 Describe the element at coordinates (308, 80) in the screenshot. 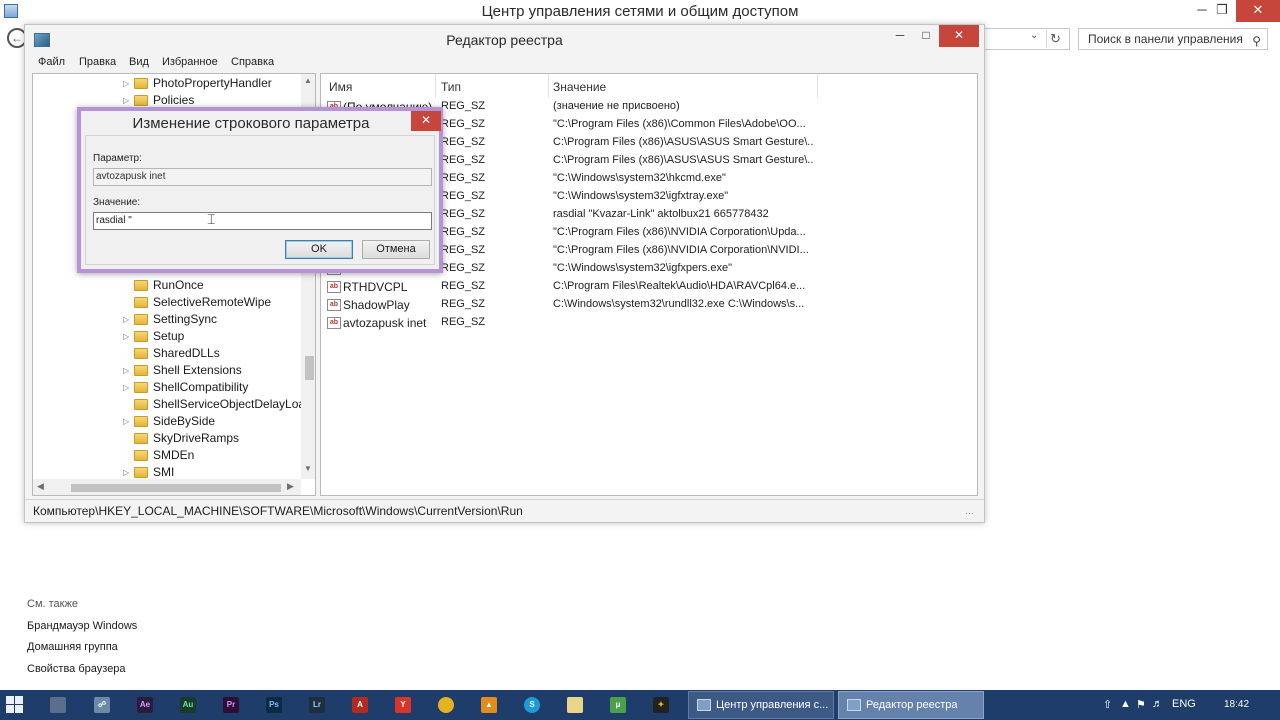

I see `scroll-up-icon: ▲` at that location.